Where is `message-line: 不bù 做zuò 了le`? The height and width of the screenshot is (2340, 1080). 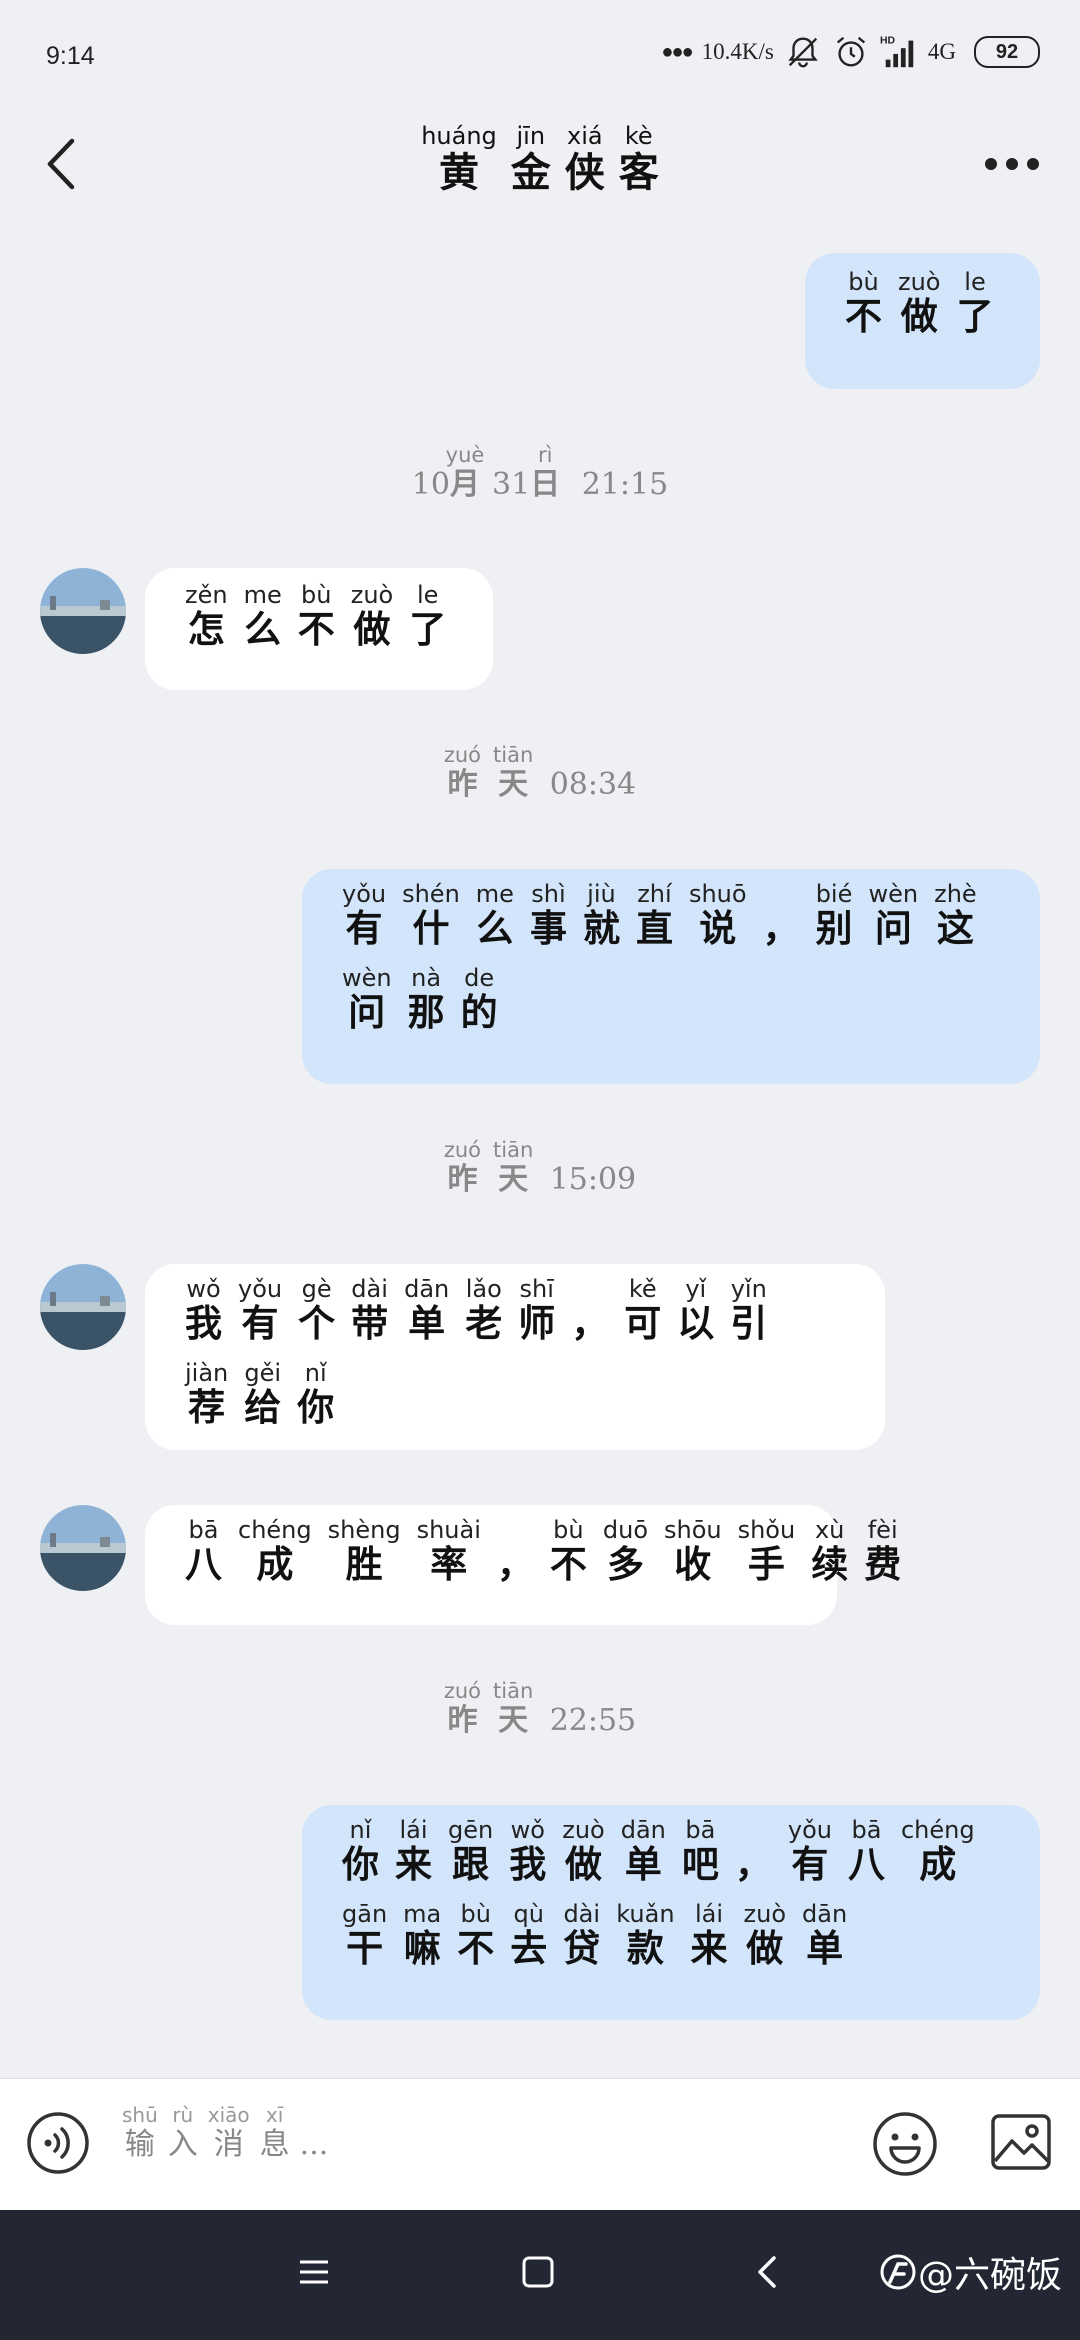
message-line: 不bù 做zuò 了le is located at coordinates (932, 311).